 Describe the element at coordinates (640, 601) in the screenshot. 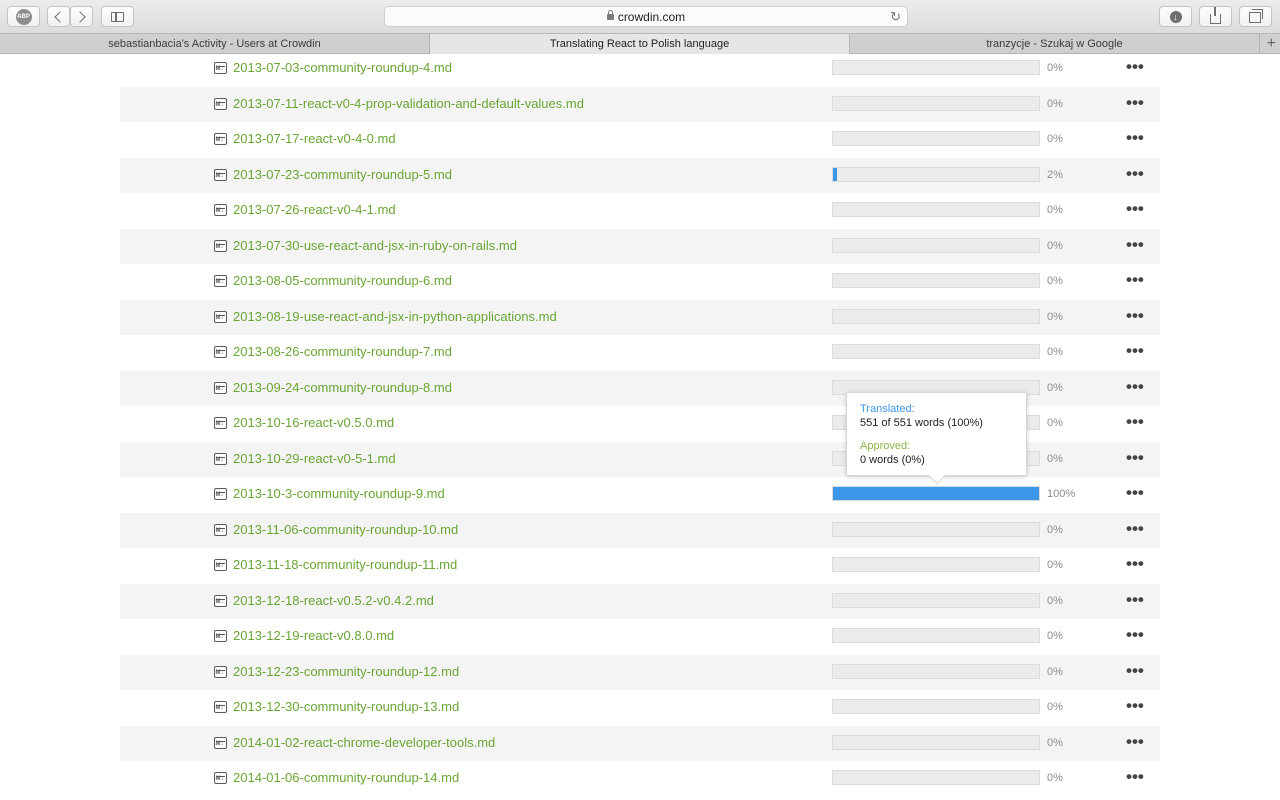

I see `file-row: 2013-12-18-react-v0.5.2-v0.4.2.md 0% •••` at that location.